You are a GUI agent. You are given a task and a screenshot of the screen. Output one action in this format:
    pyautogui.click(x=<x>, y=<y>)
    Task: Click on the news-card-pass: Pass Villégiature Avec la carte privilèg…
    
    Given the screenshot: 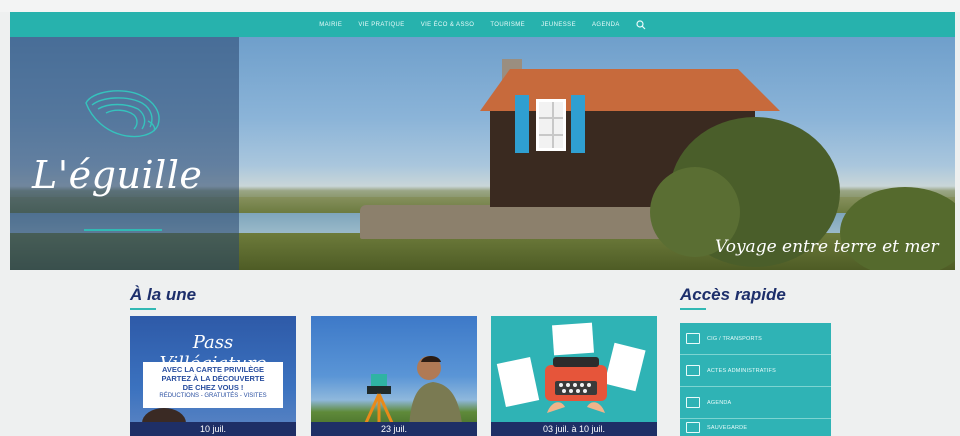 What is the action you would take?
    pyautogui.click(x=213, y=376)
    